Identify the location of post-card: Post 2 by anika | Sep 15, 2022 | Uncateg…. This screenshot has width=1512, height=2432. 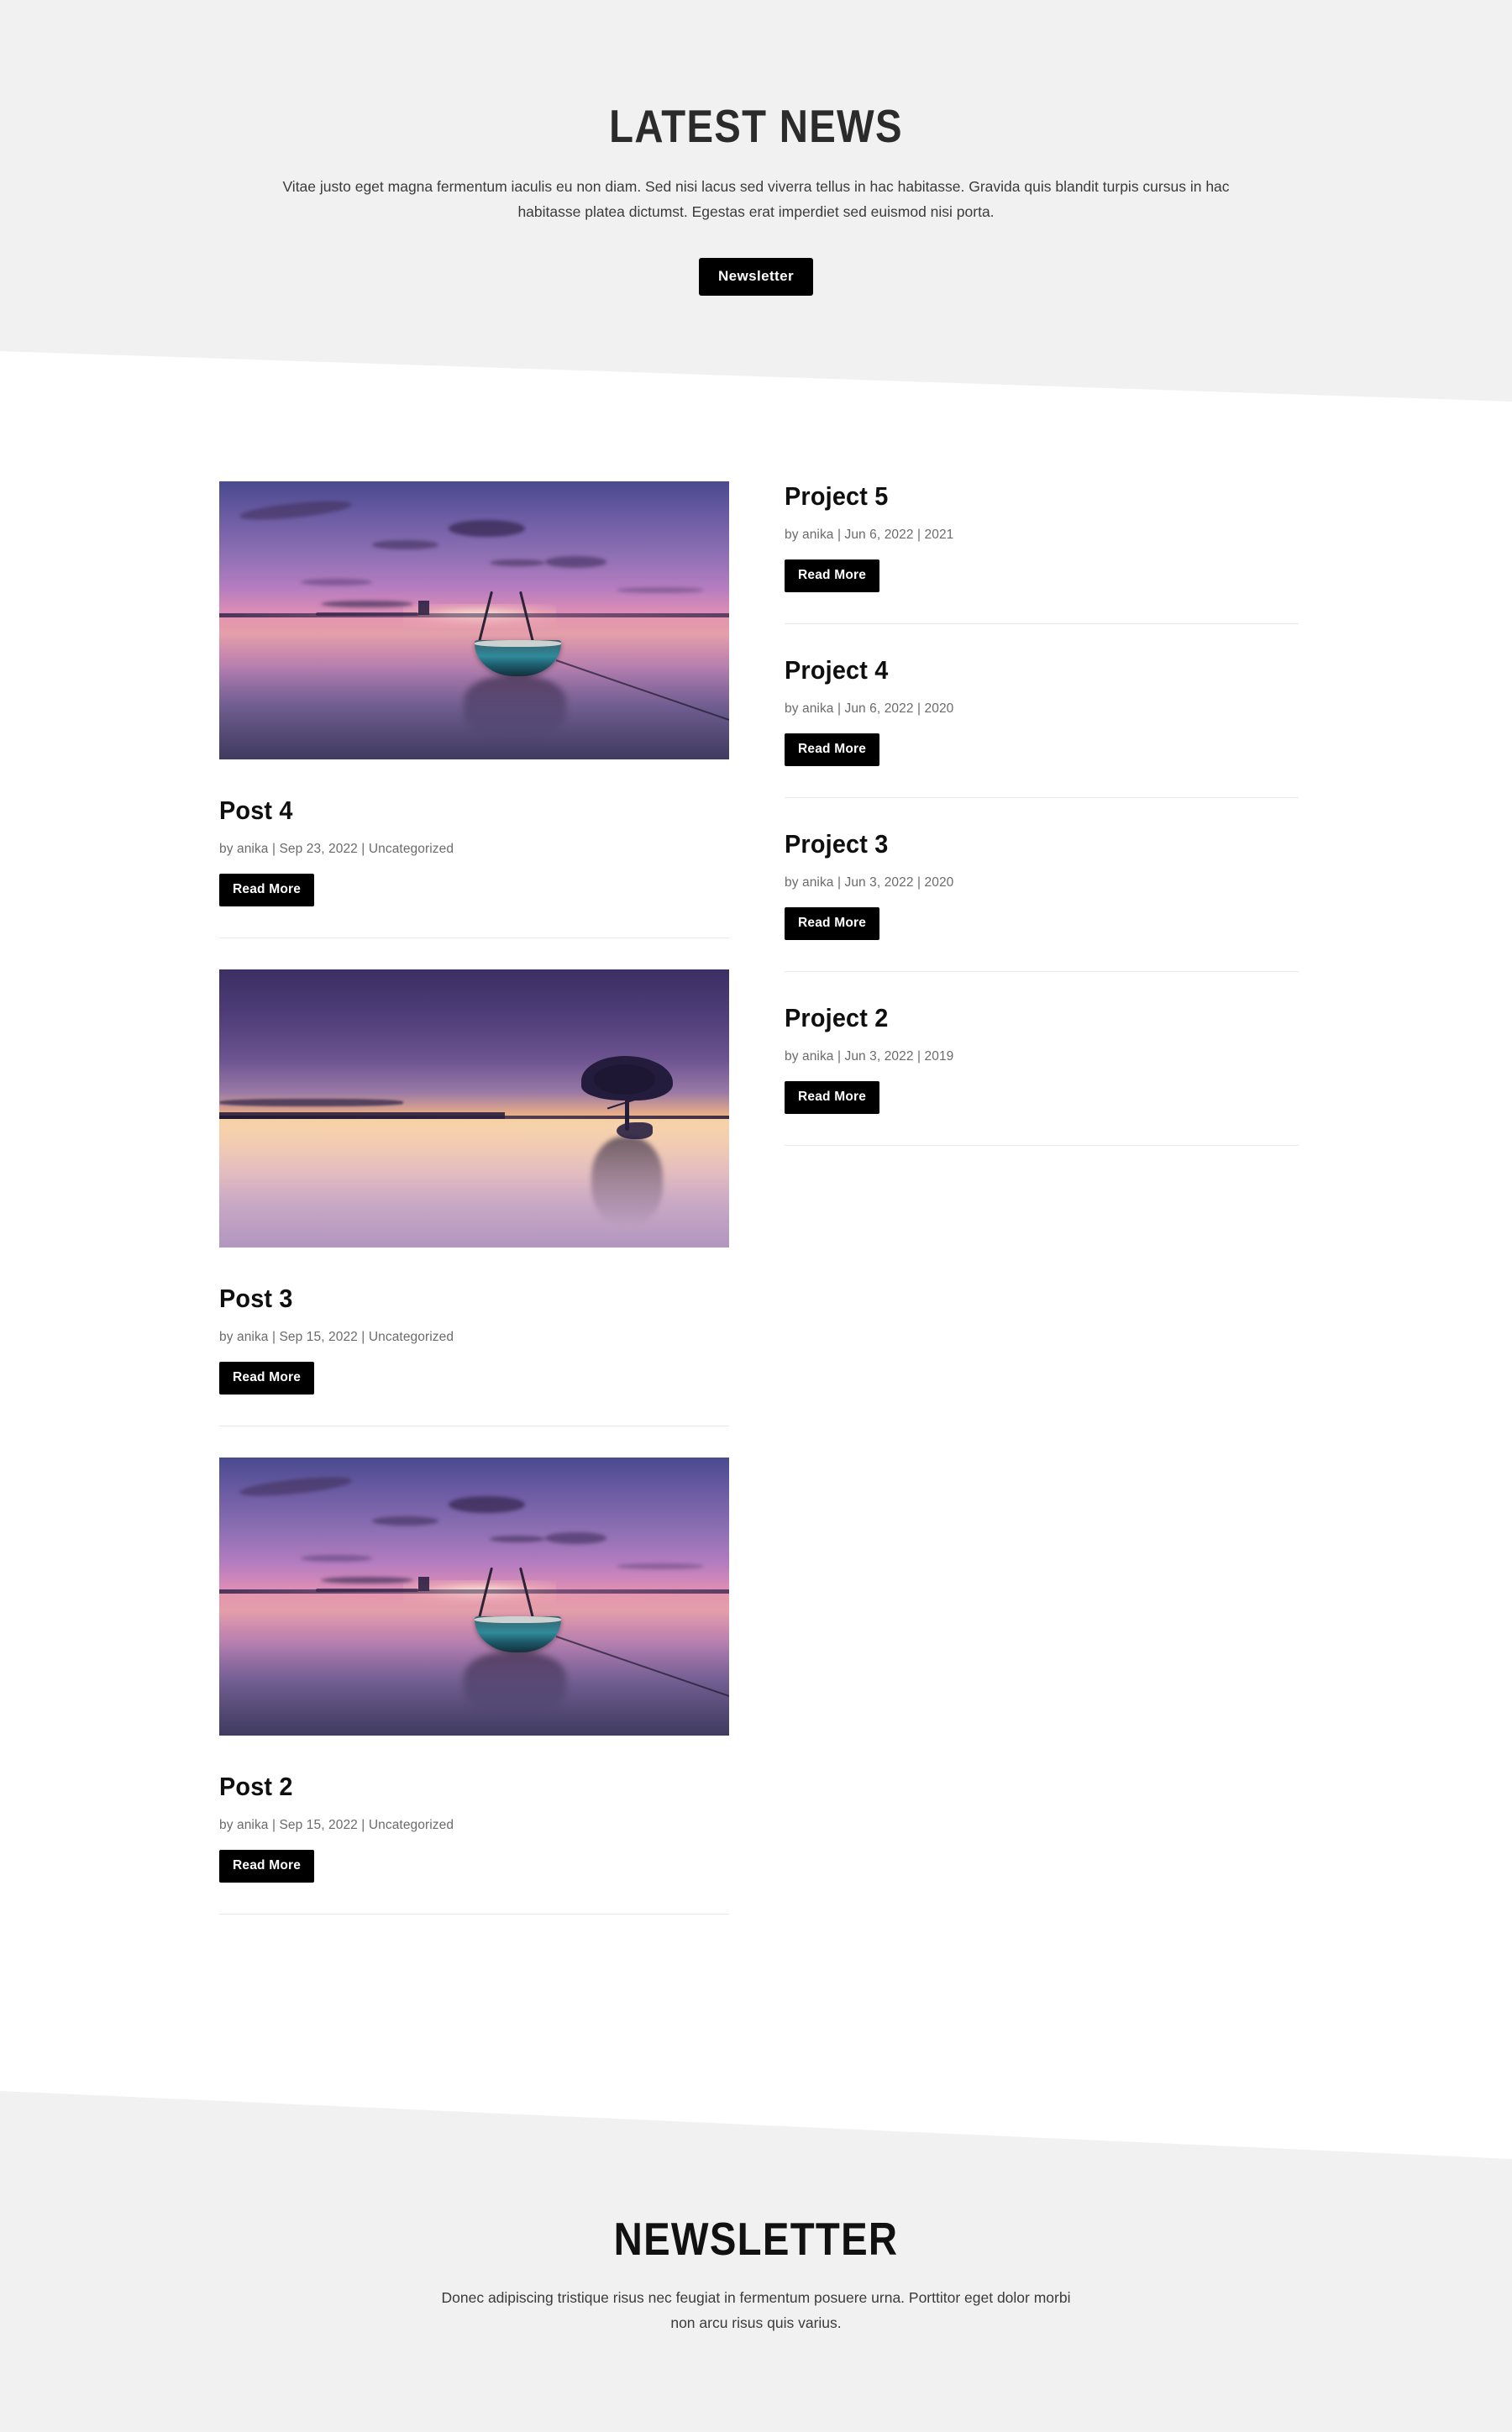
(474, 1671).